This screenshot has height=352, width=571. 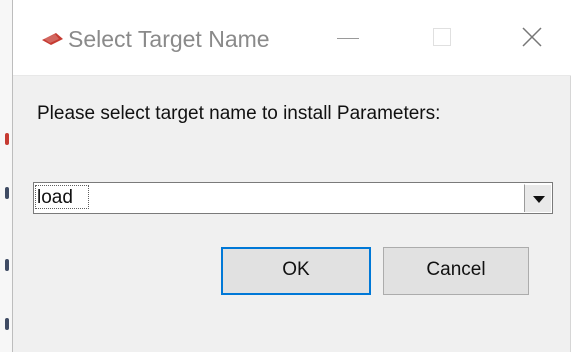 I want to click on dropdown-button, so click(x=537, y=198).